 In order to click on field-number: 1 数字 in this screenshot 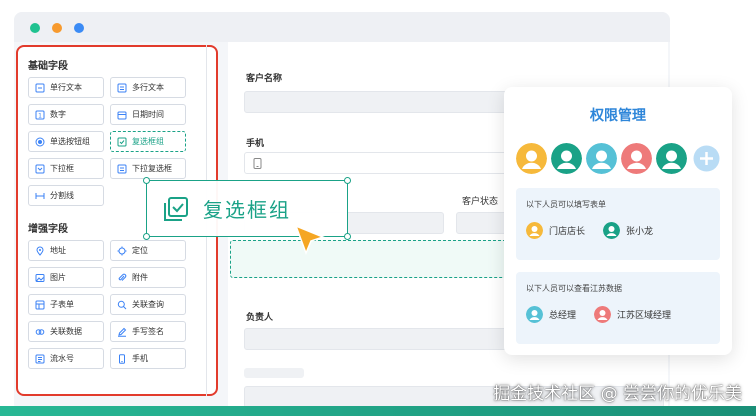, I will do `click(66, 114)`.